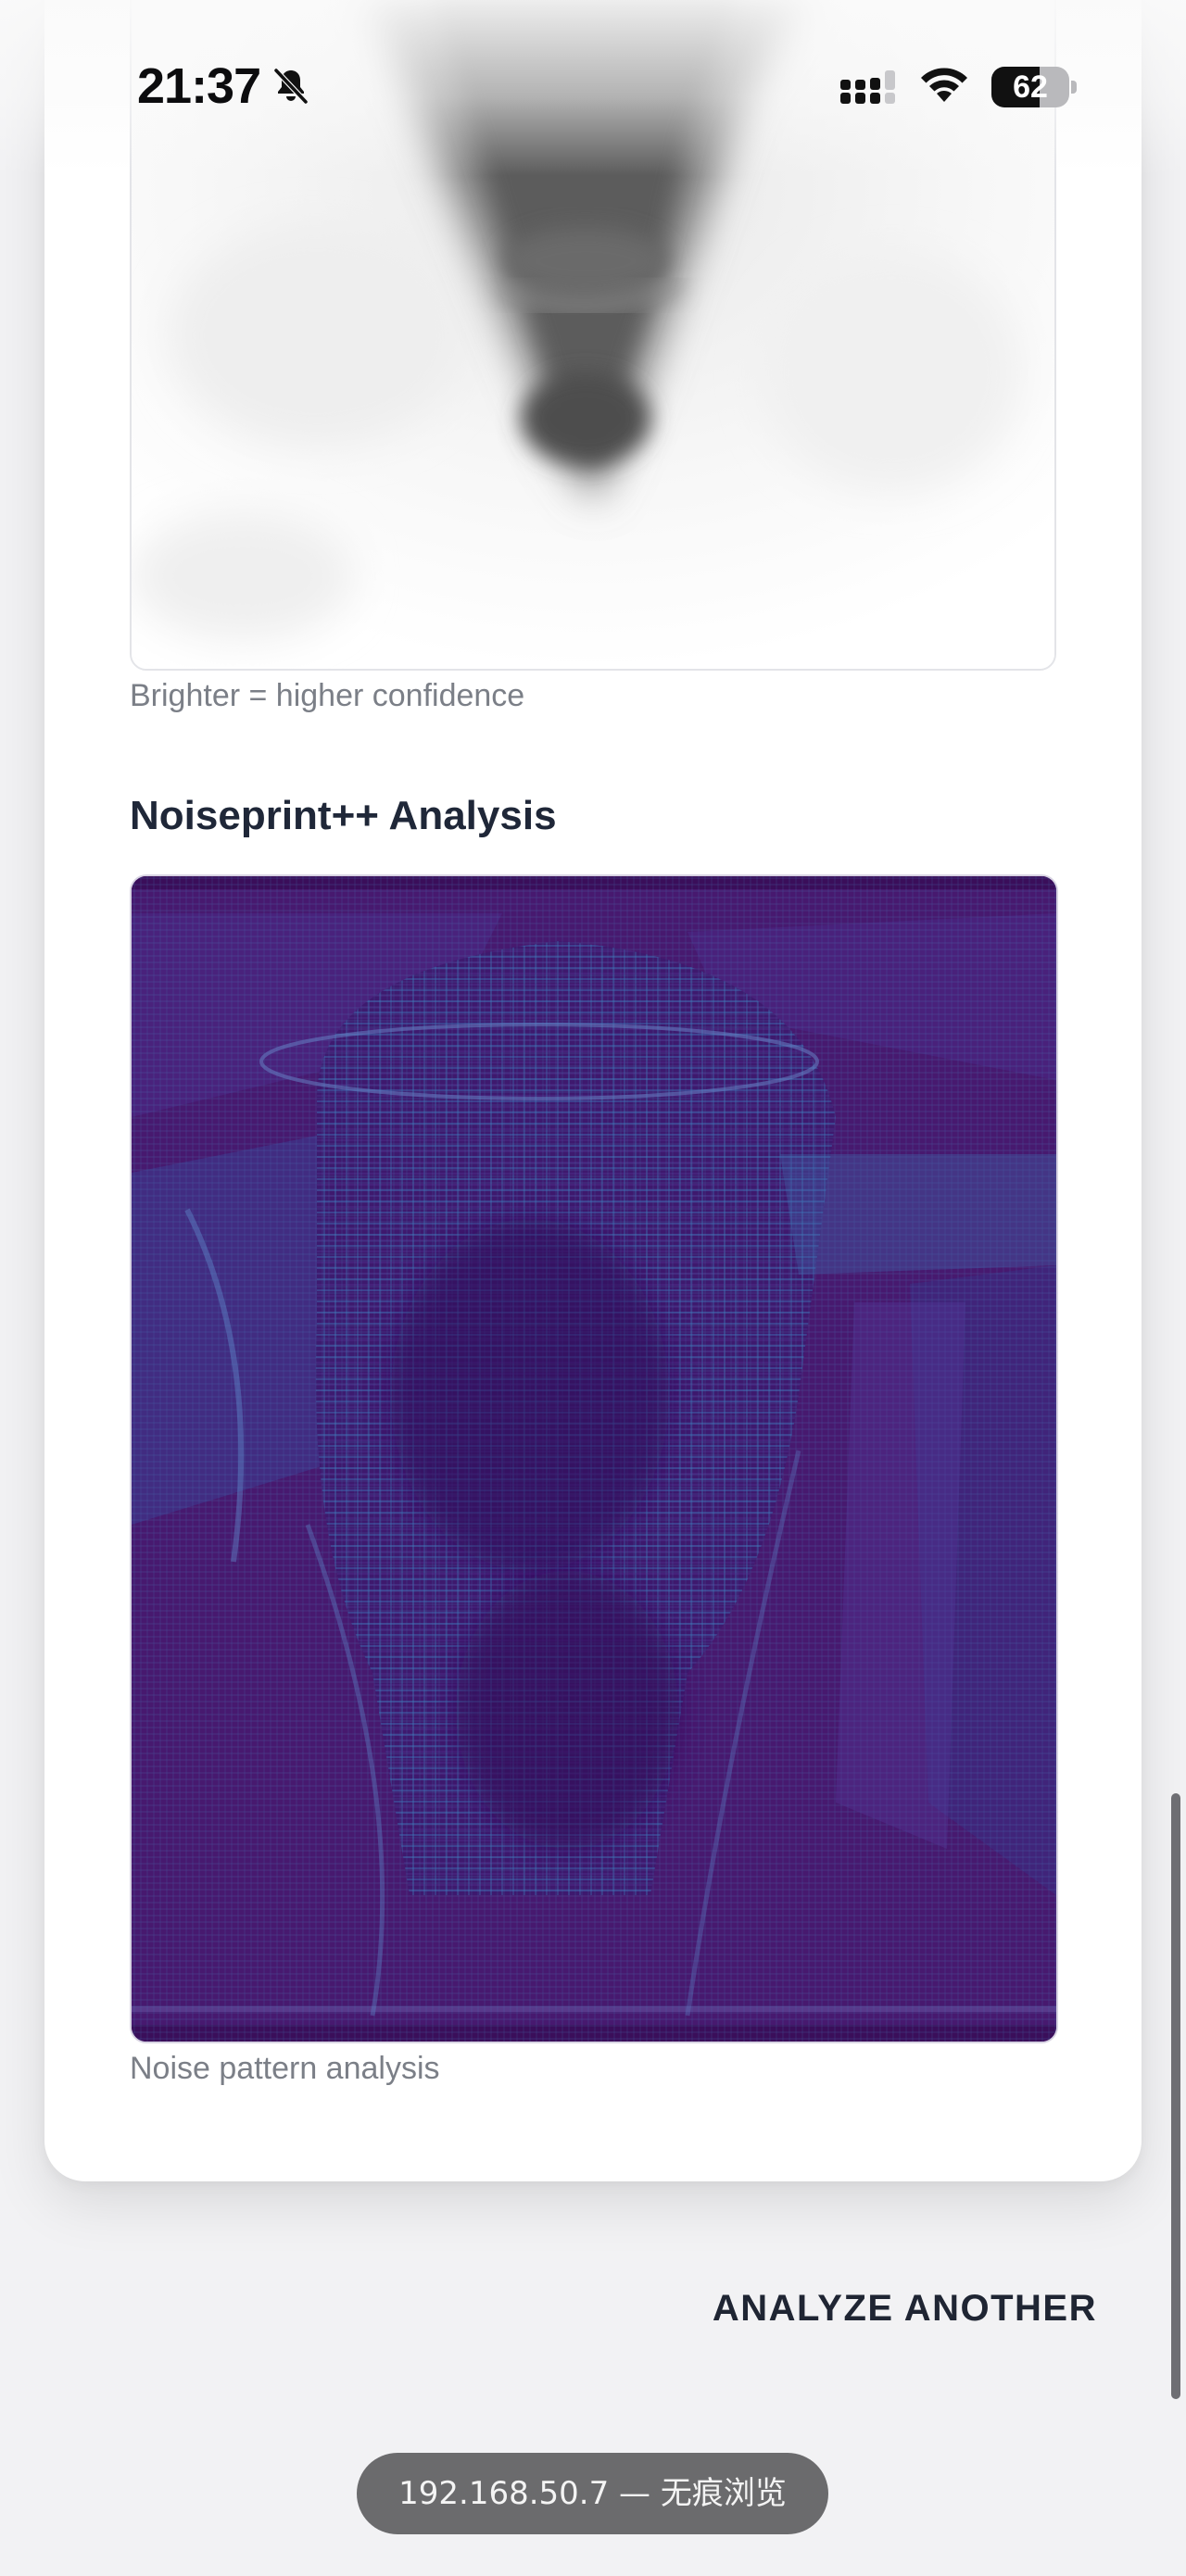  I want to click on analyze-another-button: ANALYZE ANOTHER, so click(905, 2309).